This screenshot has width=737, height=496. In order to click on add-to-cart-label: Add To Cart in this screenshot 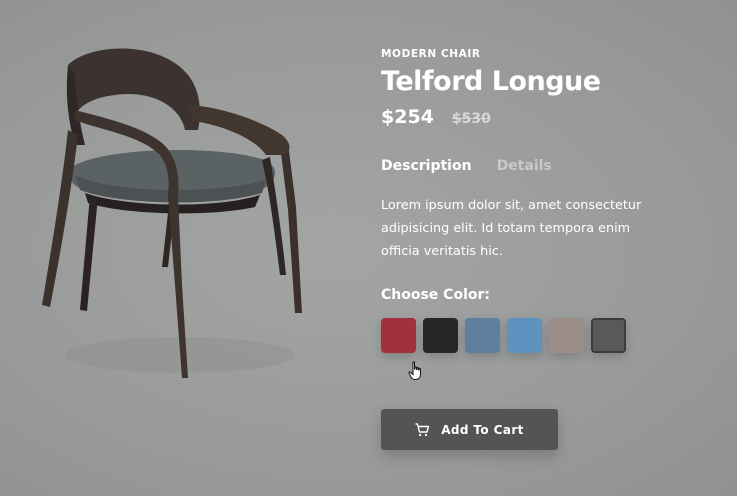, I will do `click(482, 429)`.